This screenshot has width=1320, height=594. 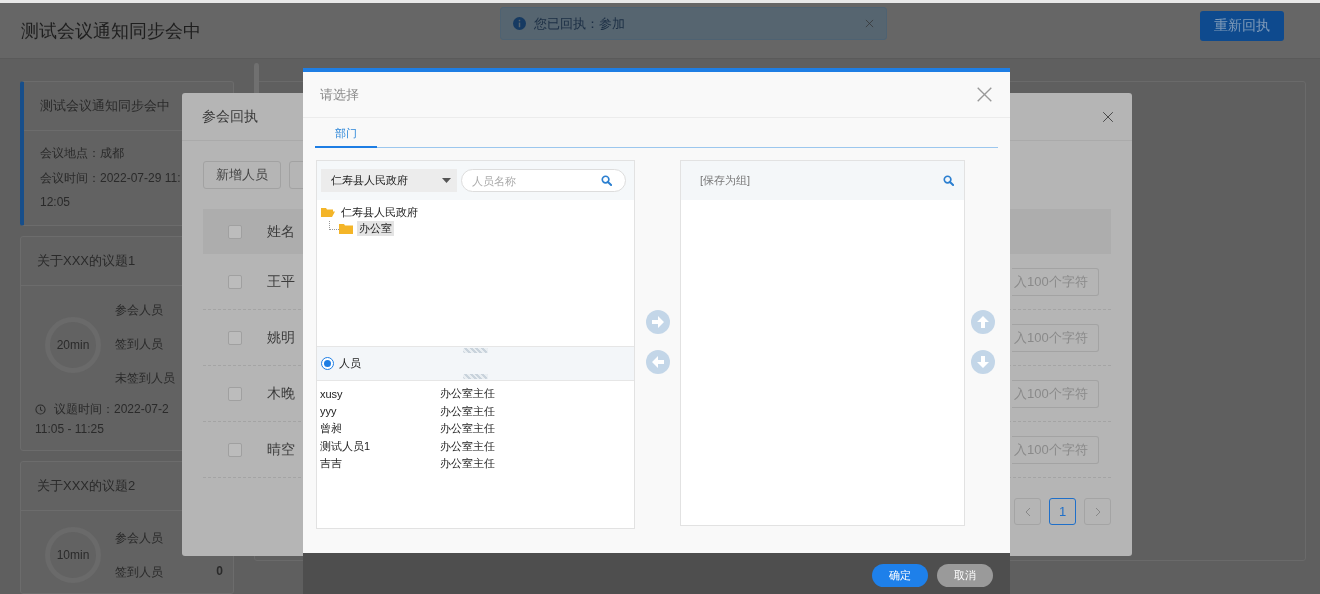 I want to click on re-reply-button: 重新回执, so click(x=1242, y=25).